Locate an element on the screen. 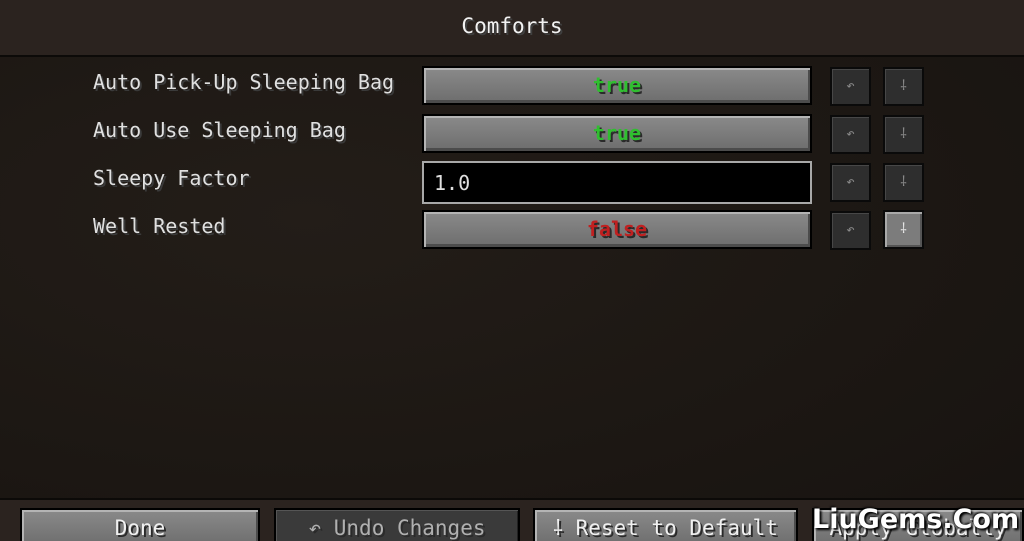  undo-button-sleepy-factor: ↶ is located at coordinates (850, 182).